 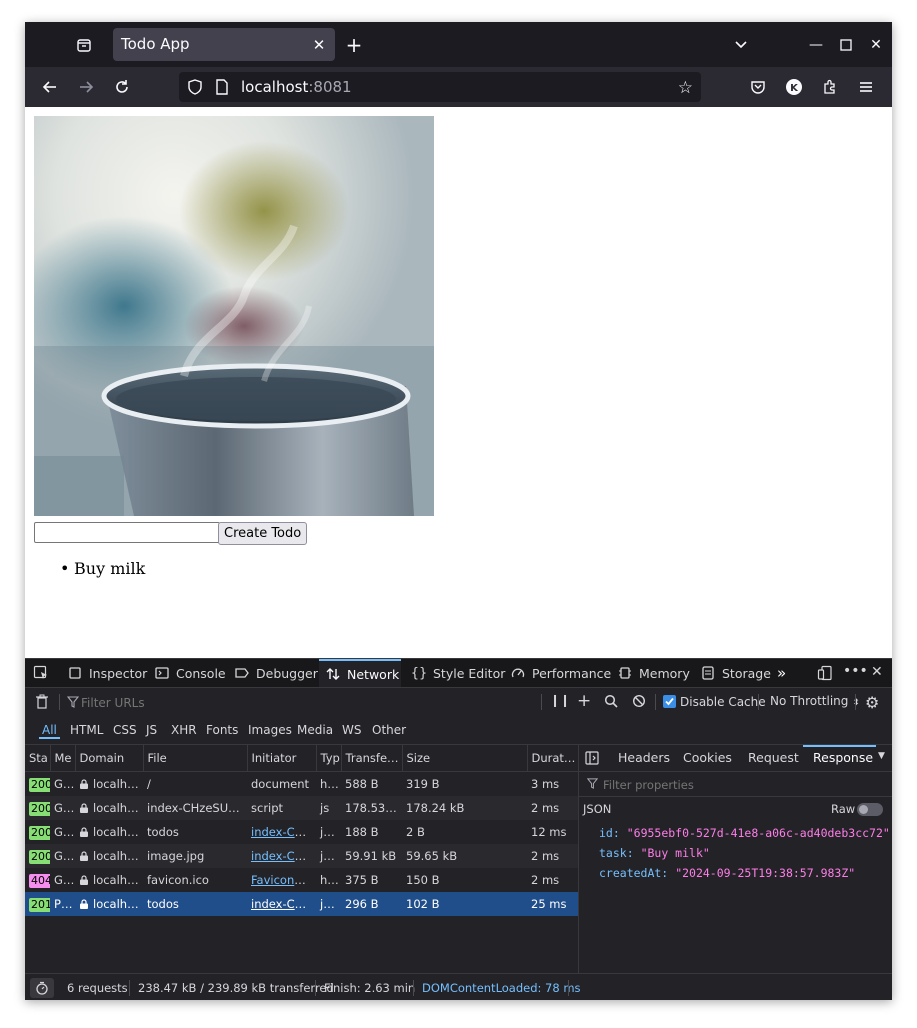 I want to click on todo-list: Buy milk, so click(x=102, y=568).